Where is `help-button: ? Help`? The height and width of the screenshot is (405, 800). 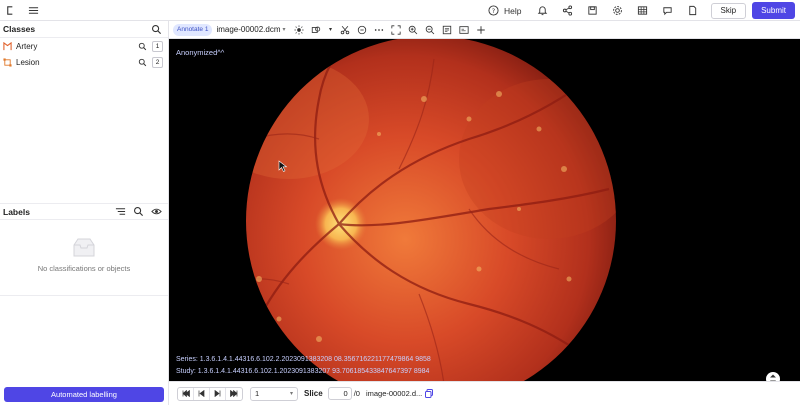 help-button: ? Help is located at coordinates (504, 10).